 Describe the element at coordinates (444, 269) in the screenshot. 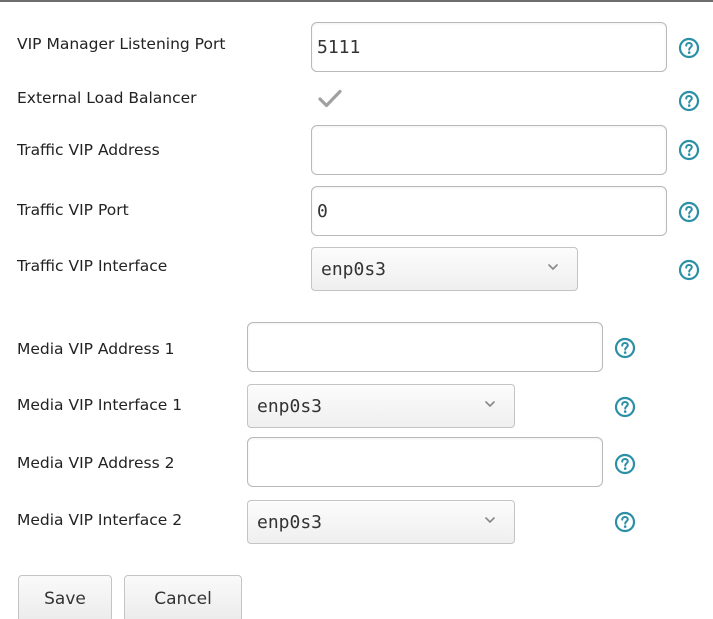

I see `traffic-vip-interface-select: enp0s3` at that location.